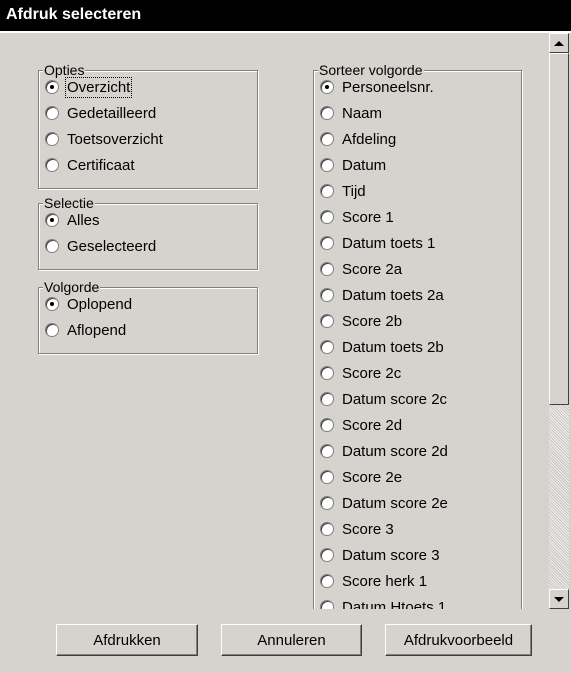 Image resolution: width=571 pixels, height=673 pixels. Describe the element at coordinates (394, 399) in the screenshot. I see `radio-label: Datum score 2c` at that location.